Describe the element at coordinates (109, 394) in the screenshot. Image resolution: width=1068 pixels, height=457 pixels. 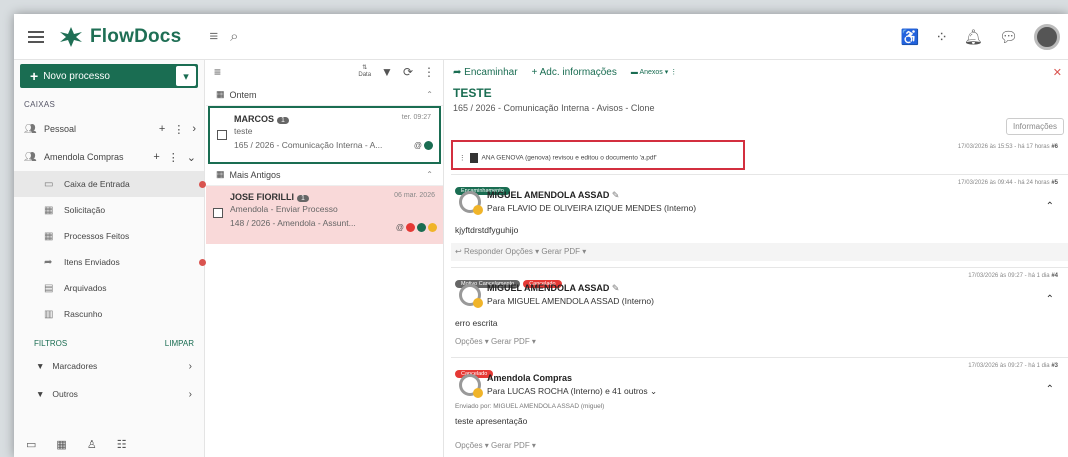
I see `filter-others: ▼ Outros ›` at that location.